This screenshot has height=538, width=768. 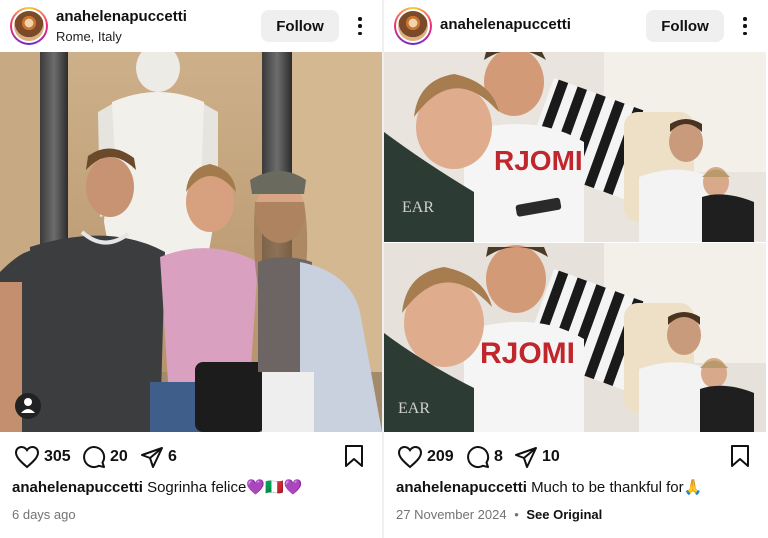 What do you see at coordinates (551, 456) in the screenshot?
I see `share-count: 10` at bounding box center [551, 456].